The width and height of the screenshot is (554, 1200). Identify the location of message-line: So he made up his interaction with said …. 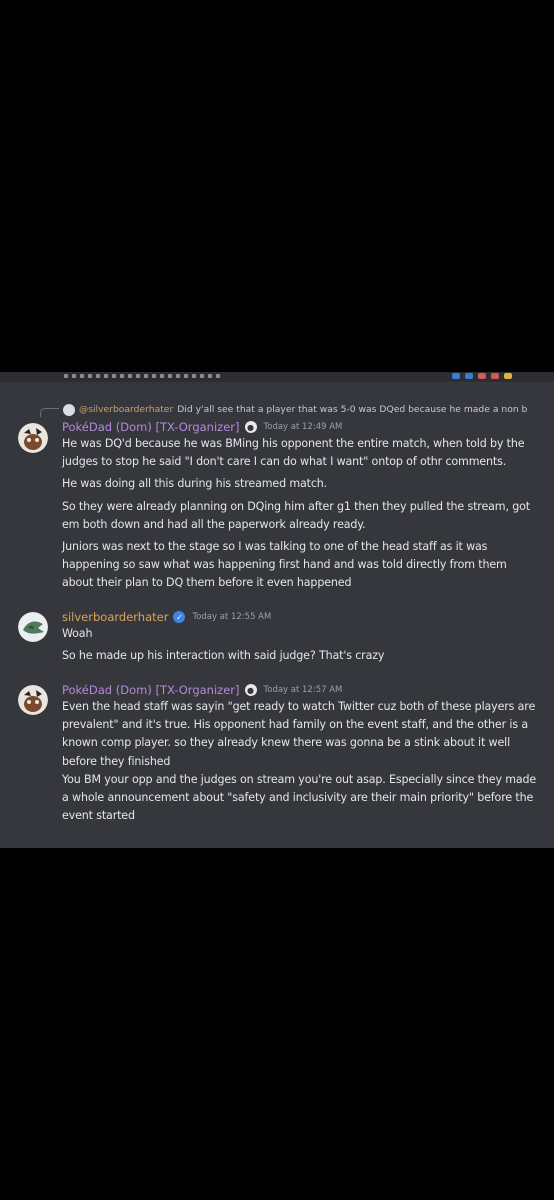
(223, 656).